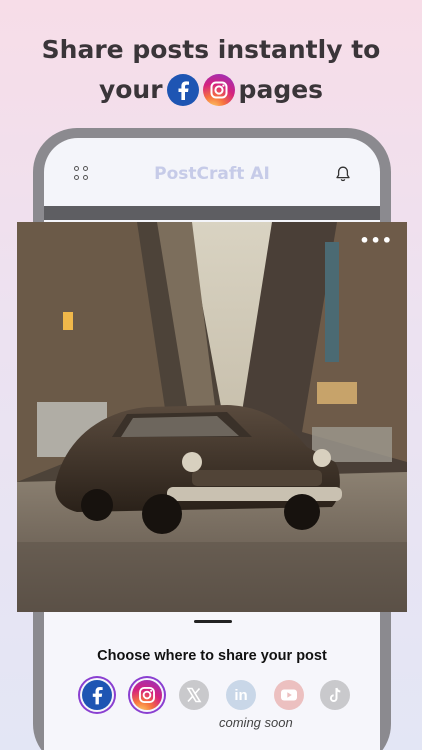  I want to click on share-sheet-title: Choose where to share your post, so click(212, 656).